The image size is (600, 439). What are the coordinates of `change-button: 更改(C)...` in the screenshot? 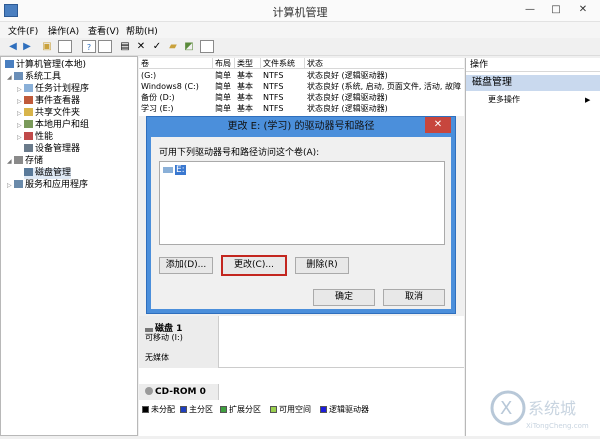 It's located at (254, 265).